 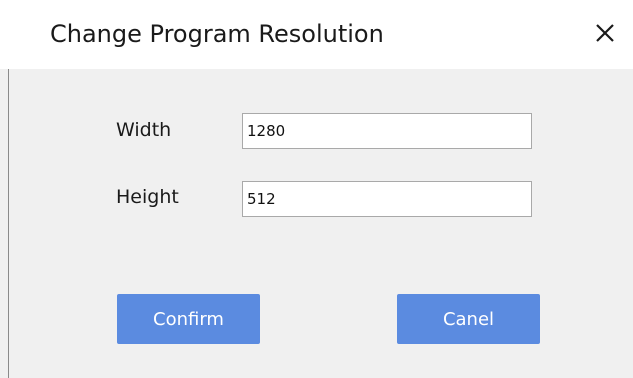 What do you see at coordinates (468, 319) in the screenshot?
I see `cancel-button: Canel` at bounding box center [468, 319].